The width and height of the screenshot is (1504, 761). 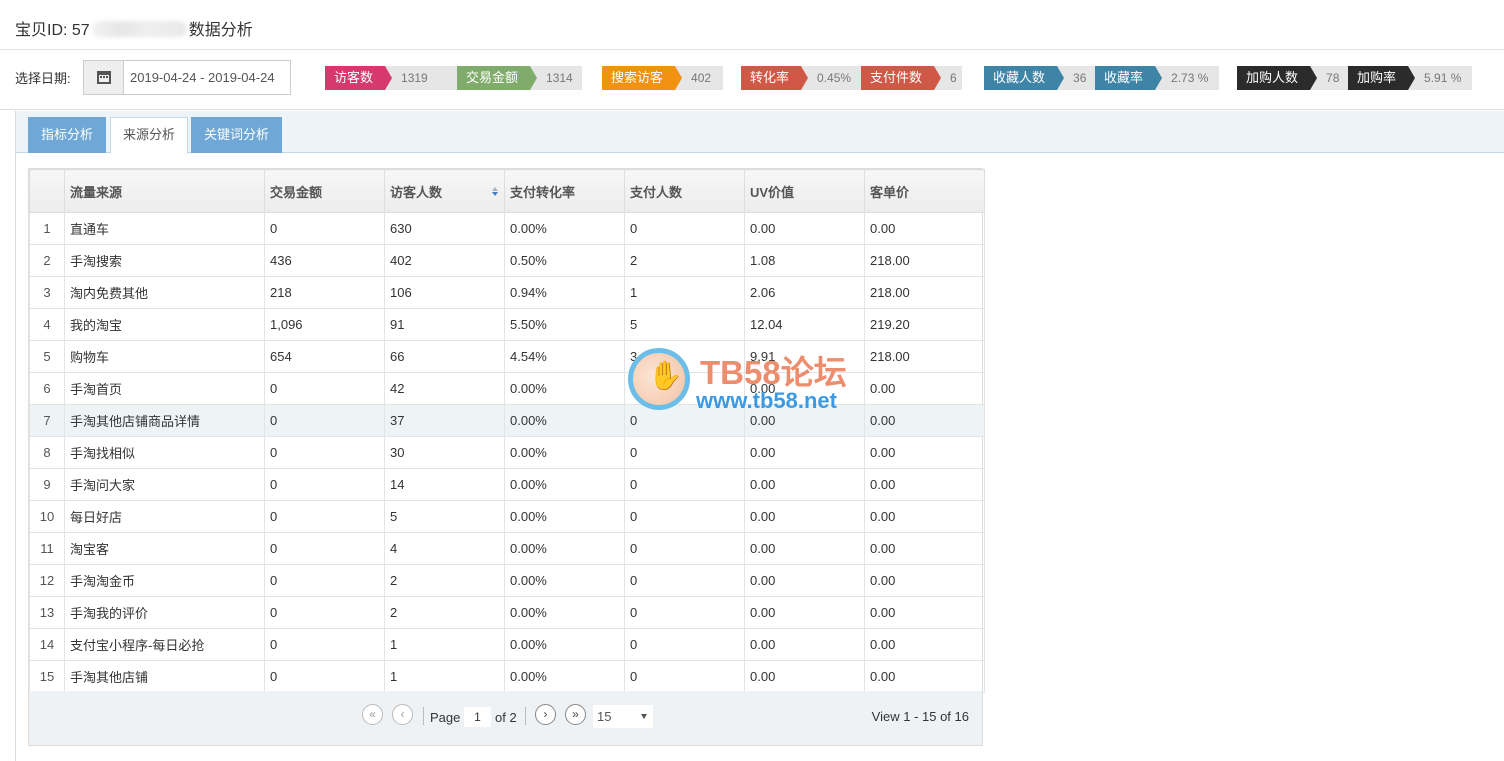 I want to click on row-number: 6, so click(x=47, y=388).